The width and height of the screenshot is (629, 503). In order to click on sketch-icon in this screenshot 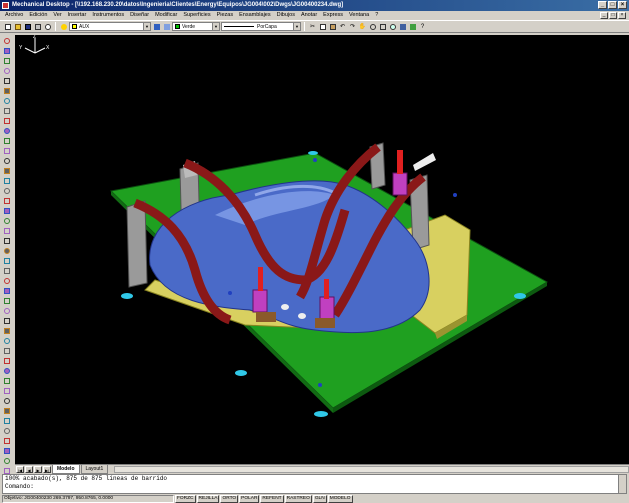, I will do `click(7, 350)`.